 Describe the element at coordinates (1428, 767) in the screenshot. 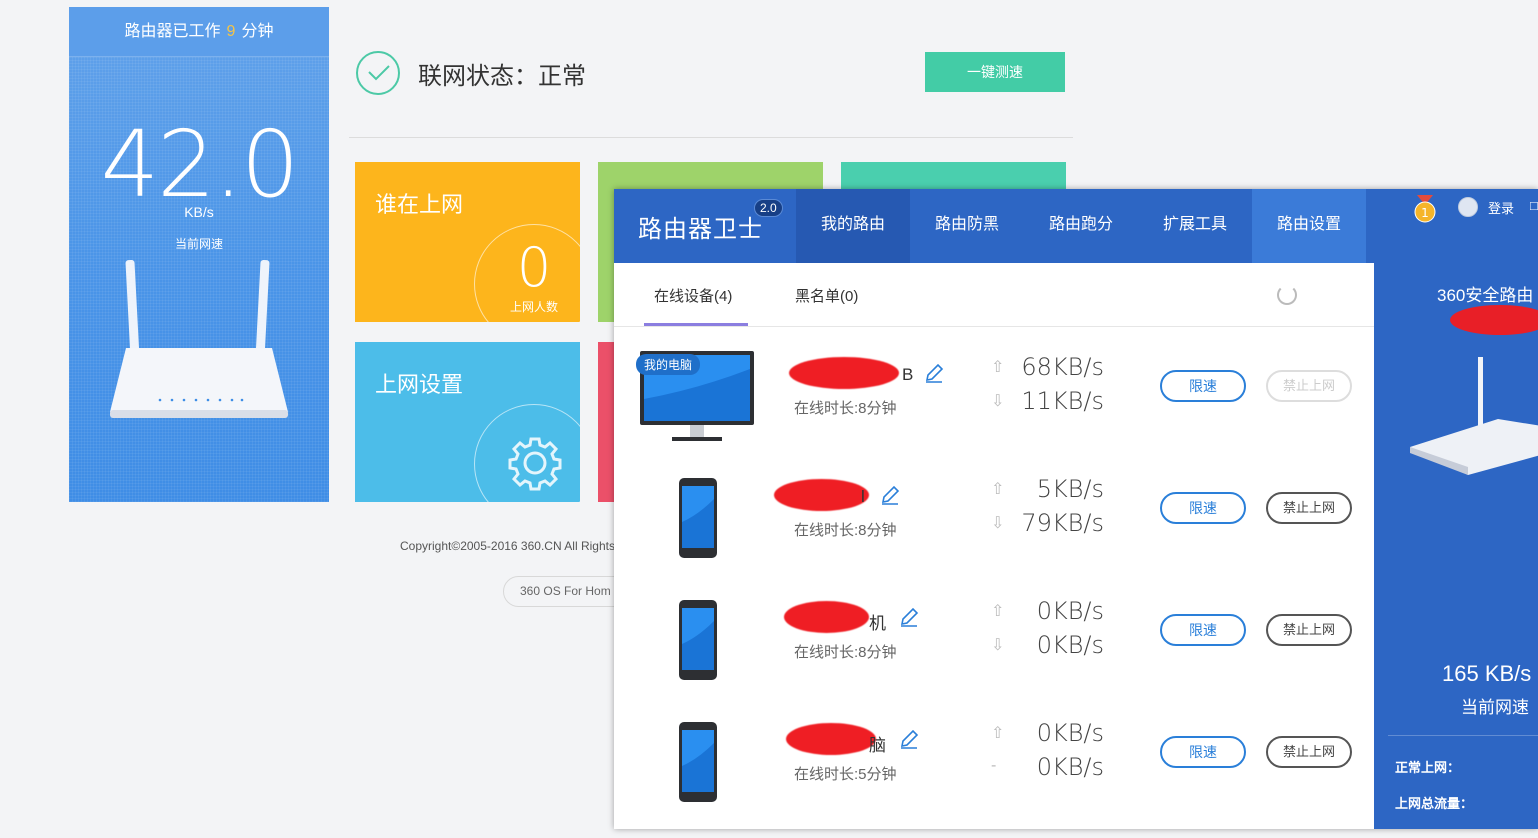

I see `stat-normal-online: 正常上网：` at that location.